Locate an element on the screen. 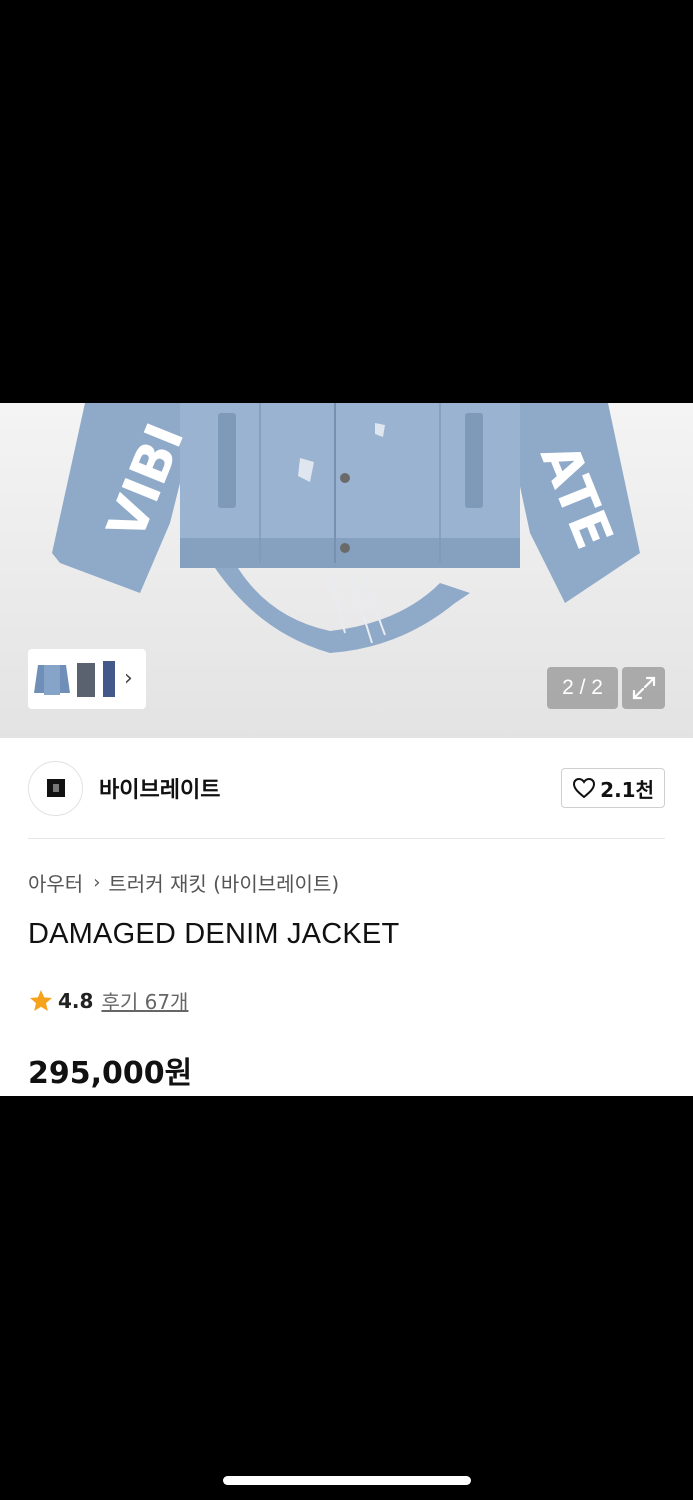 This screenshot has width=693, height=1500. like-button: 2.1천 is located at coordinates (613, 788).